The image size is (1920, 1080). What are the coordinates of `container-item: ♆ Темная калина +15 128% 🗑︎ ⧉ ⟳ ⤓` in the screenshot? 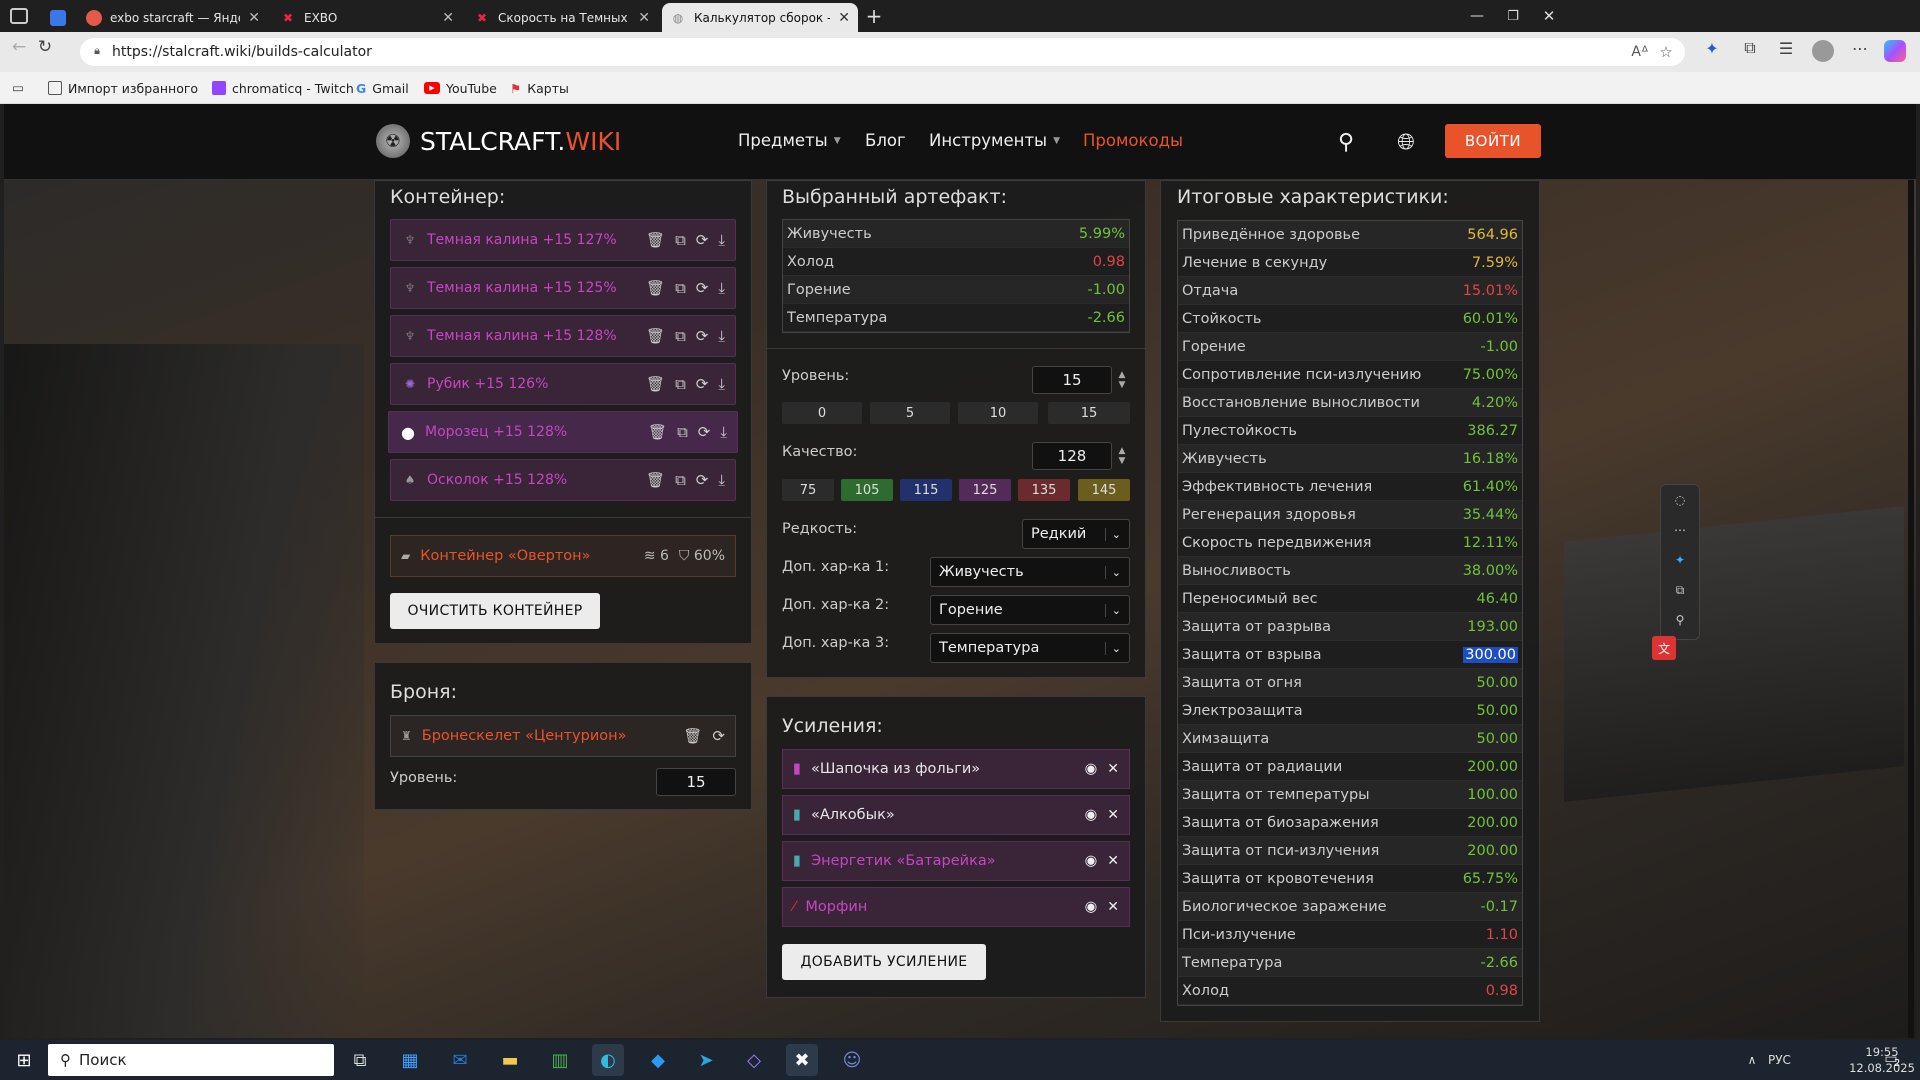 It's located at (563, 336).